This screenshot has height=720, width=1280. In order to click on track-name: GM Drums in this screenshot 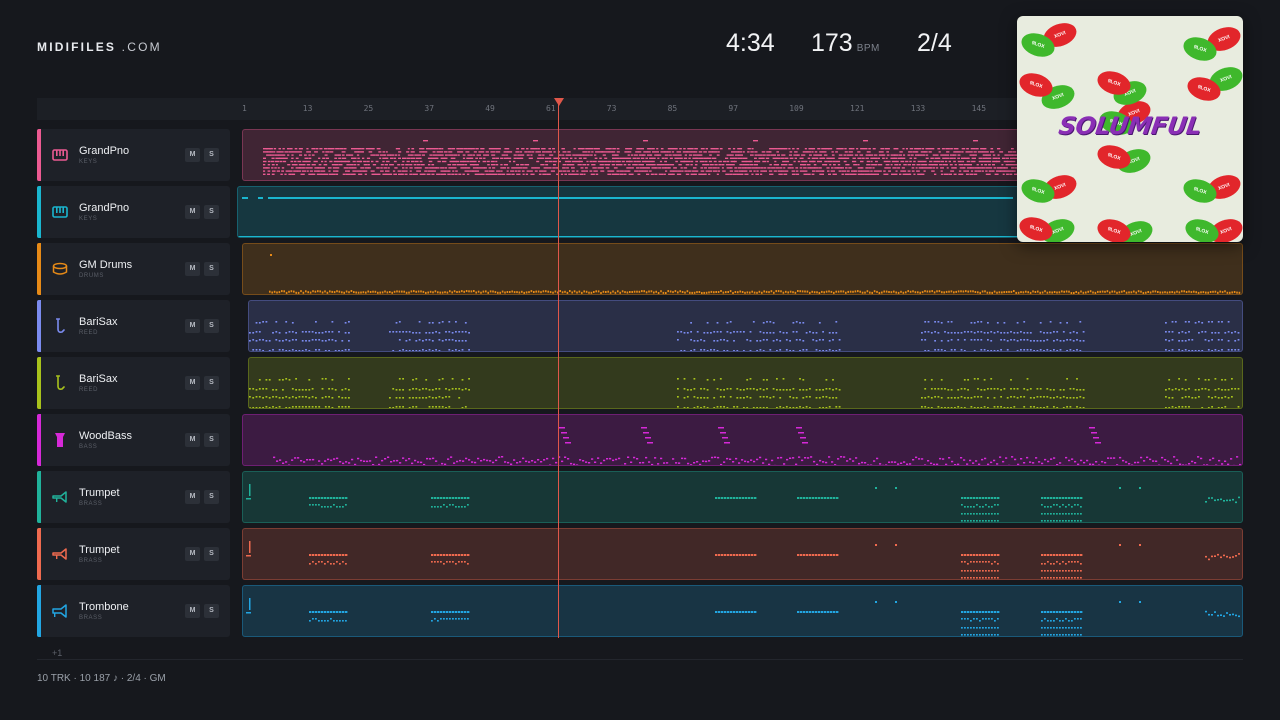, I will do `click(106, 265)`.